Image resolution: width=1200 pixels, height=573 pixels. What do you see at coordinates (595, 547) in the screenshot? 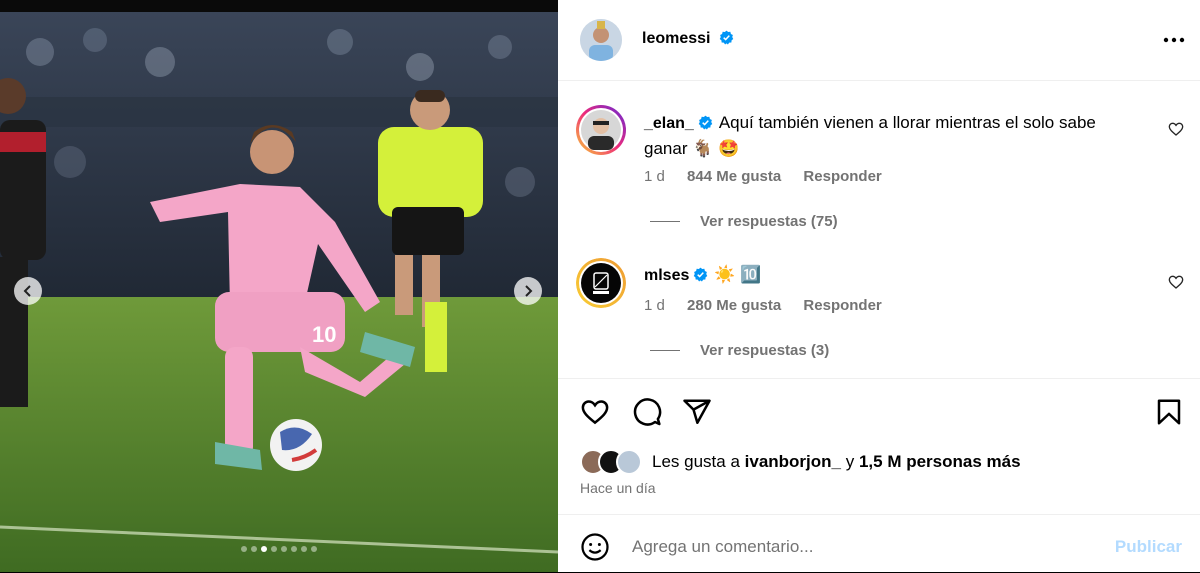
I see `emoji-icon` at bounding box center [595, 547].